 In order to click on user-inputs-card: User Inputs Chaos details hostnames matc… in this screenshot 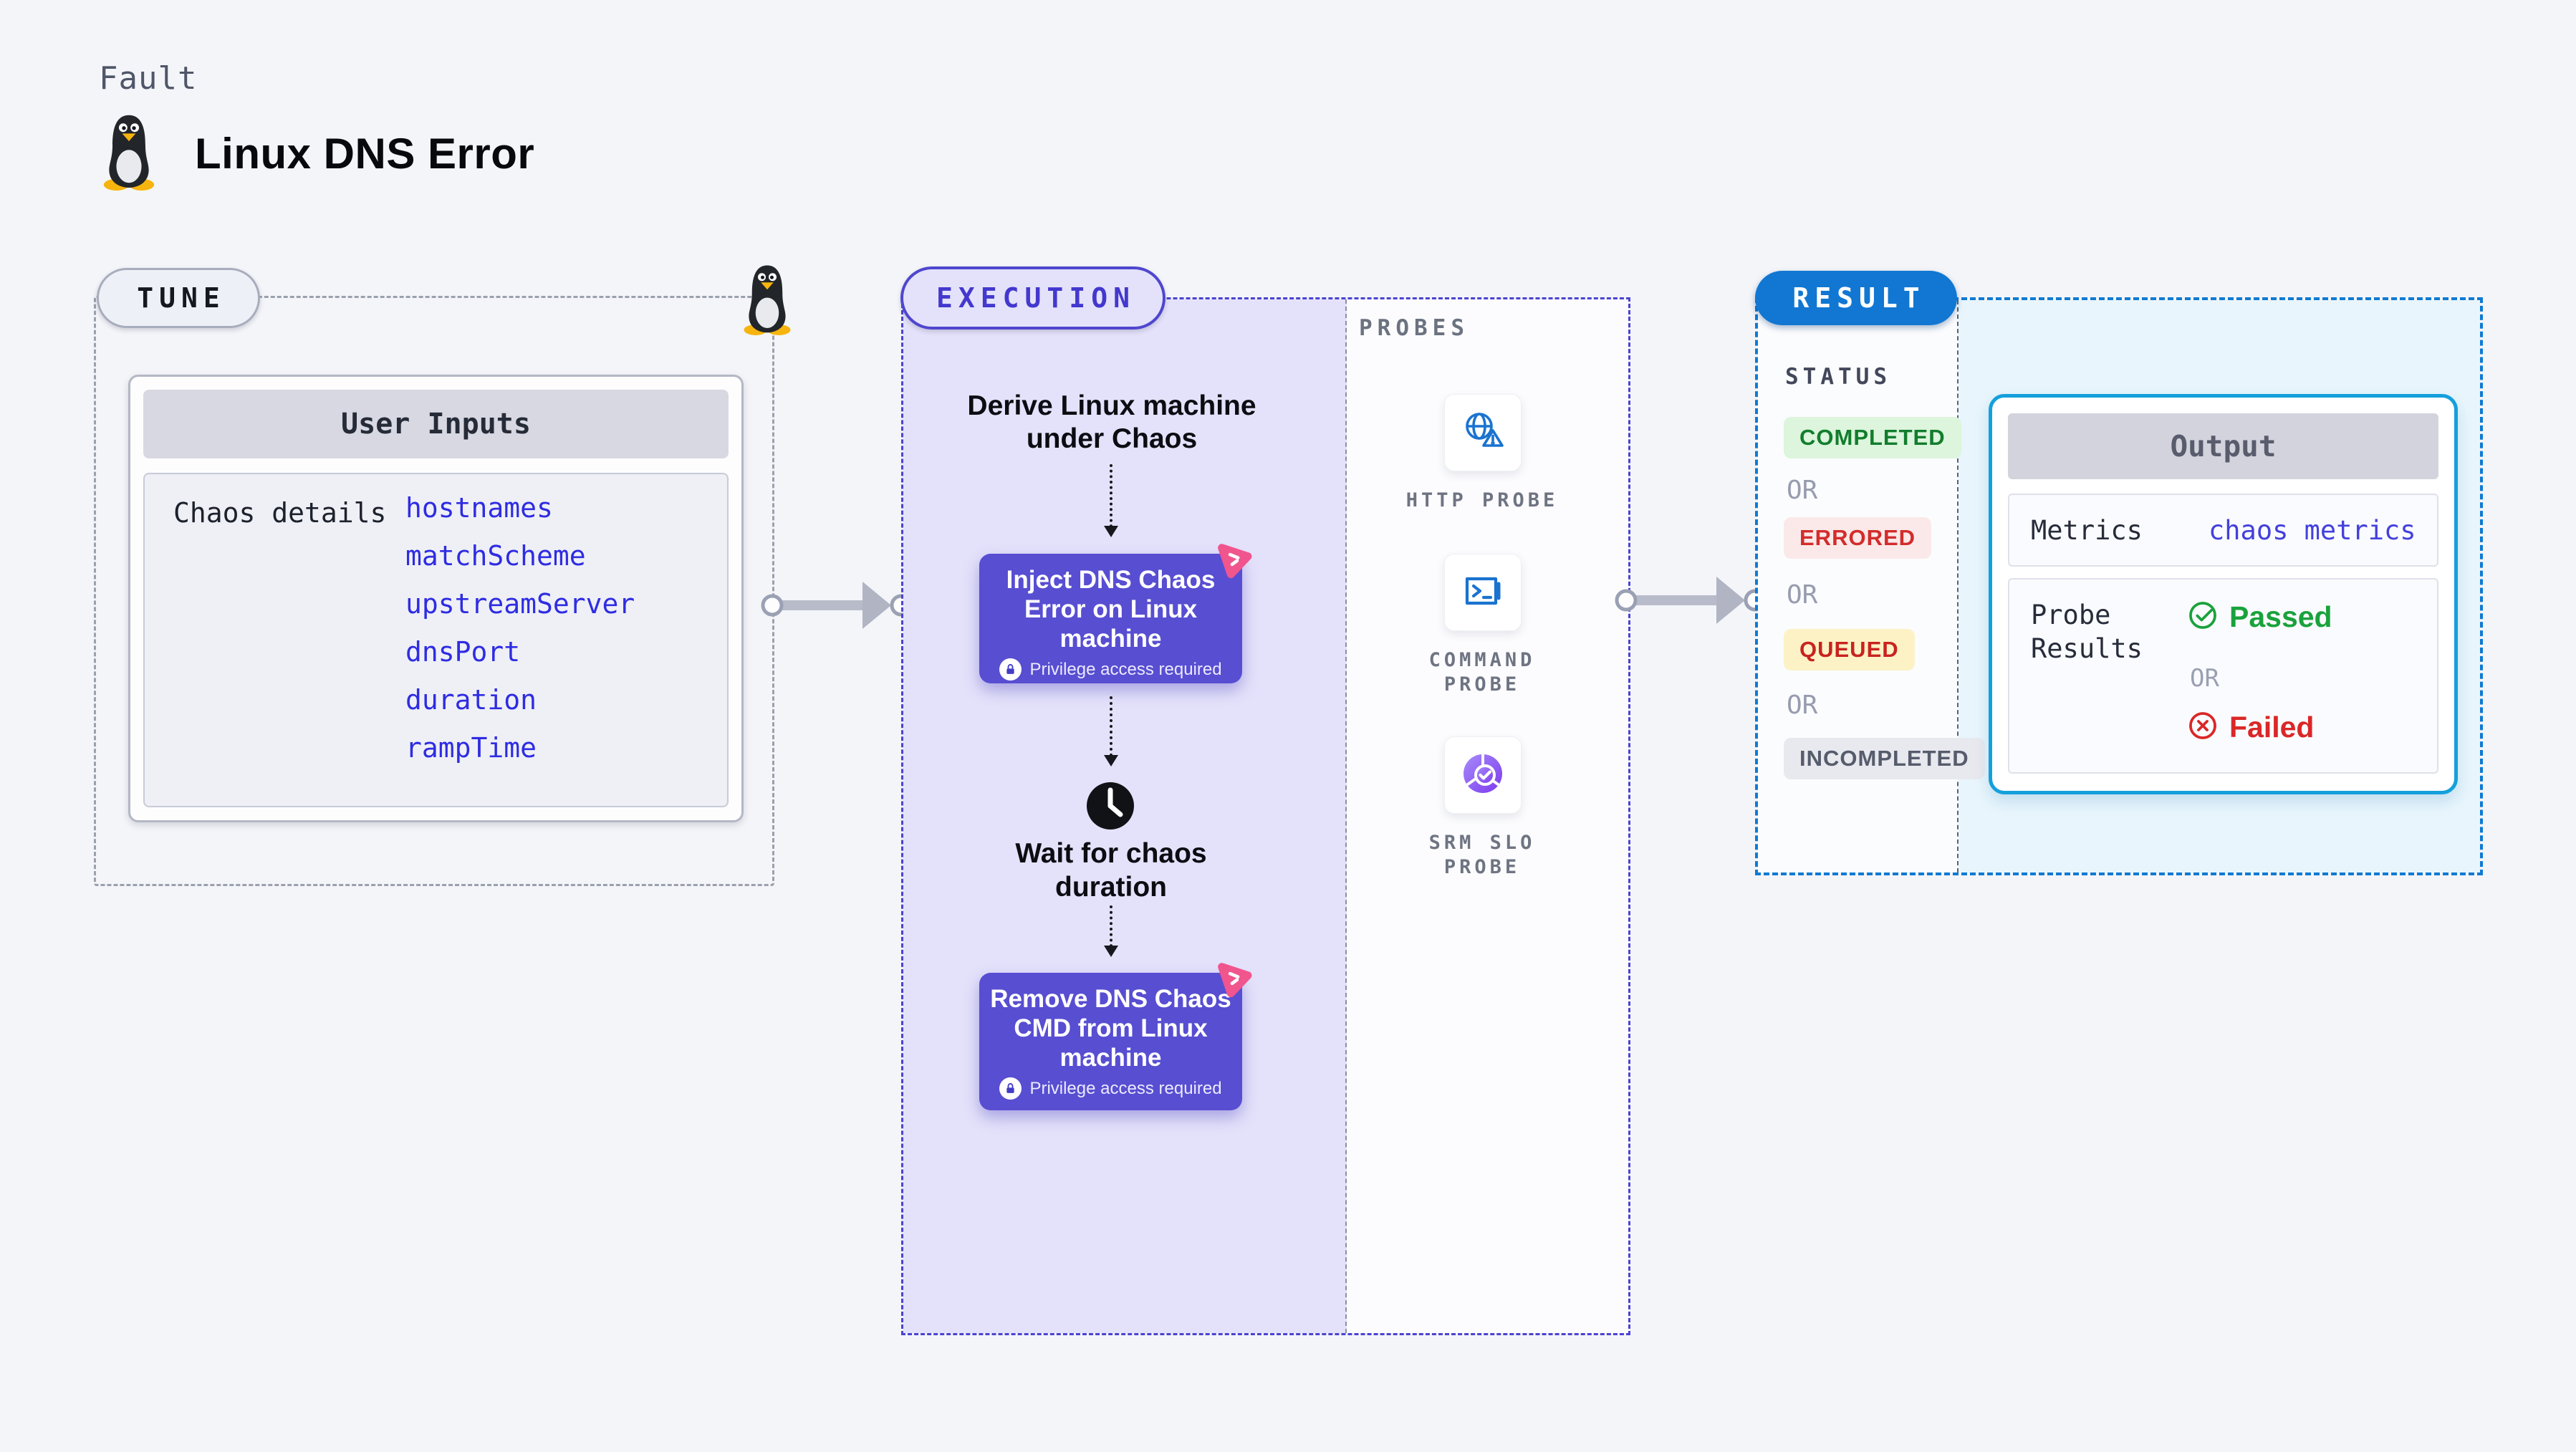, I will do `click(436, 599)`.